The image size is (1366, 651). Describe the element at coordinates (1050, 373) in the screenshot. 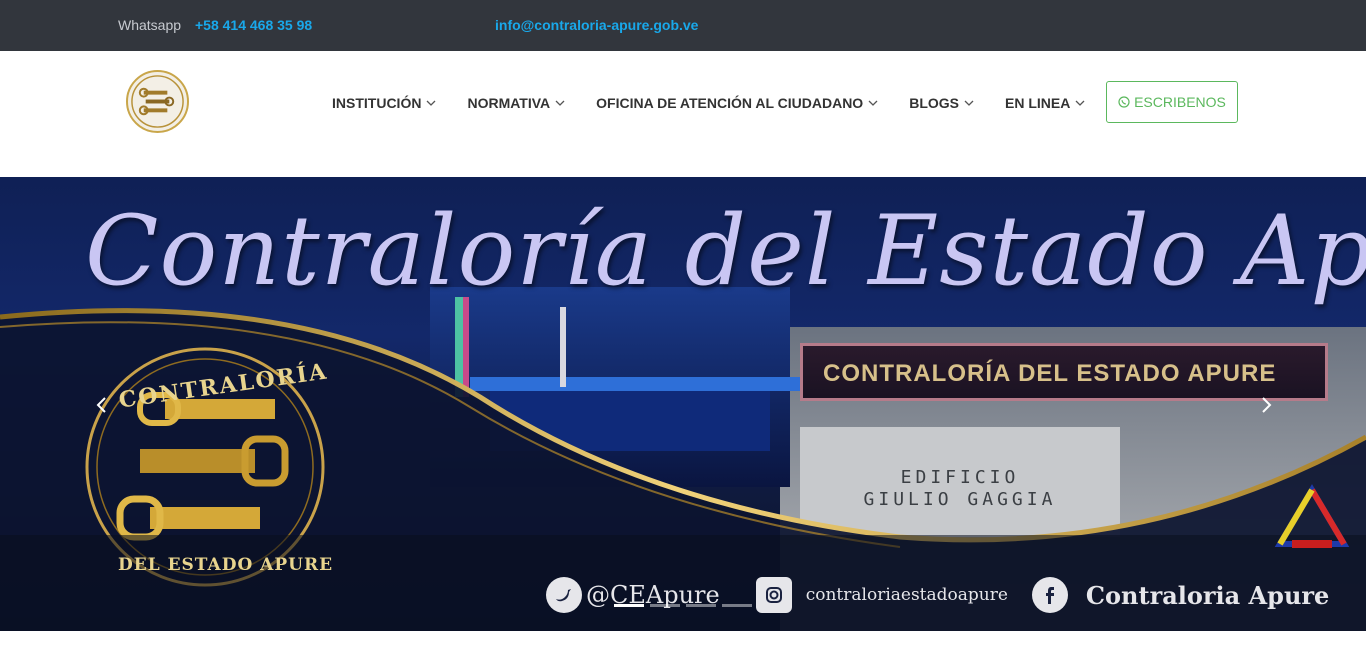

I see `sign-text: CONTRALORÍA DEL ESTADO APURE` at that location.